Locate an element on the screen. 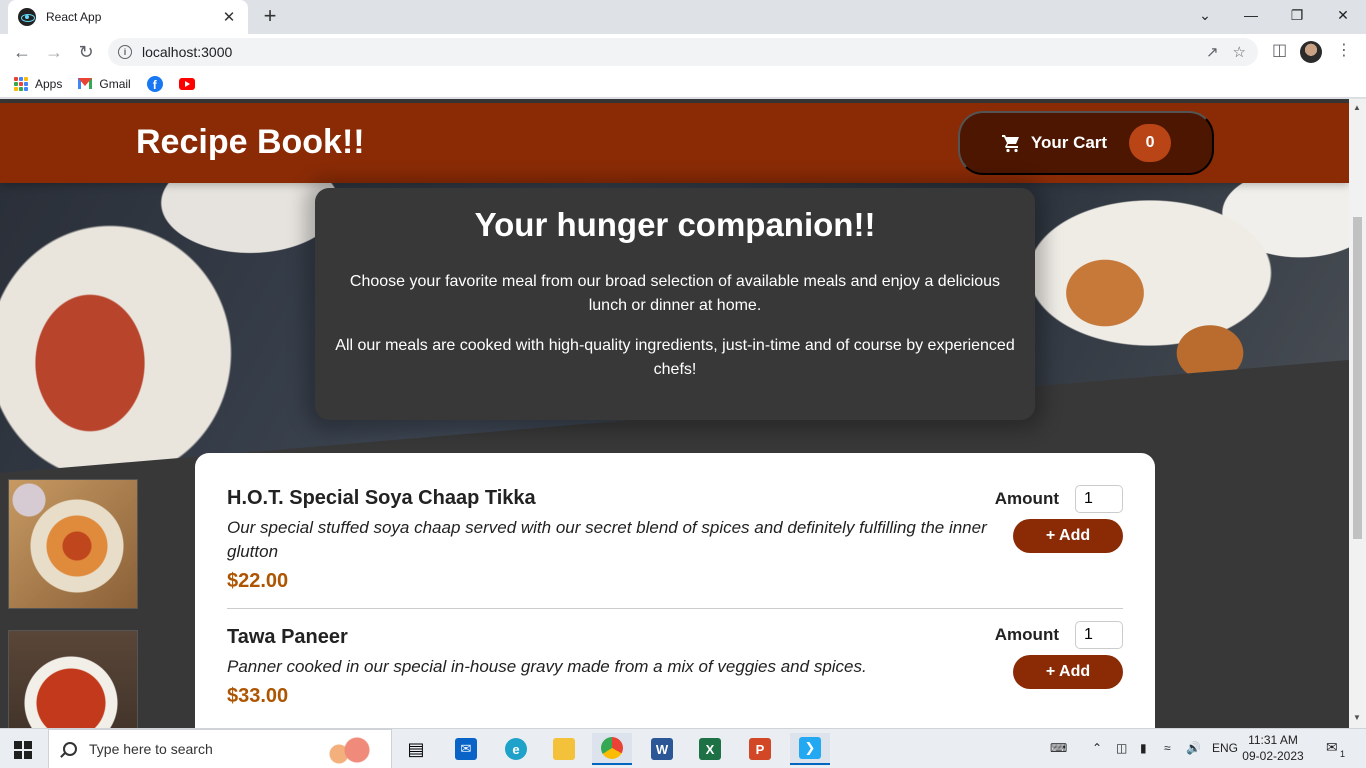 Image resolution: width=1366 pixels, height=768 pixels. site-info-icon: i is located at coordinates (125, 52).